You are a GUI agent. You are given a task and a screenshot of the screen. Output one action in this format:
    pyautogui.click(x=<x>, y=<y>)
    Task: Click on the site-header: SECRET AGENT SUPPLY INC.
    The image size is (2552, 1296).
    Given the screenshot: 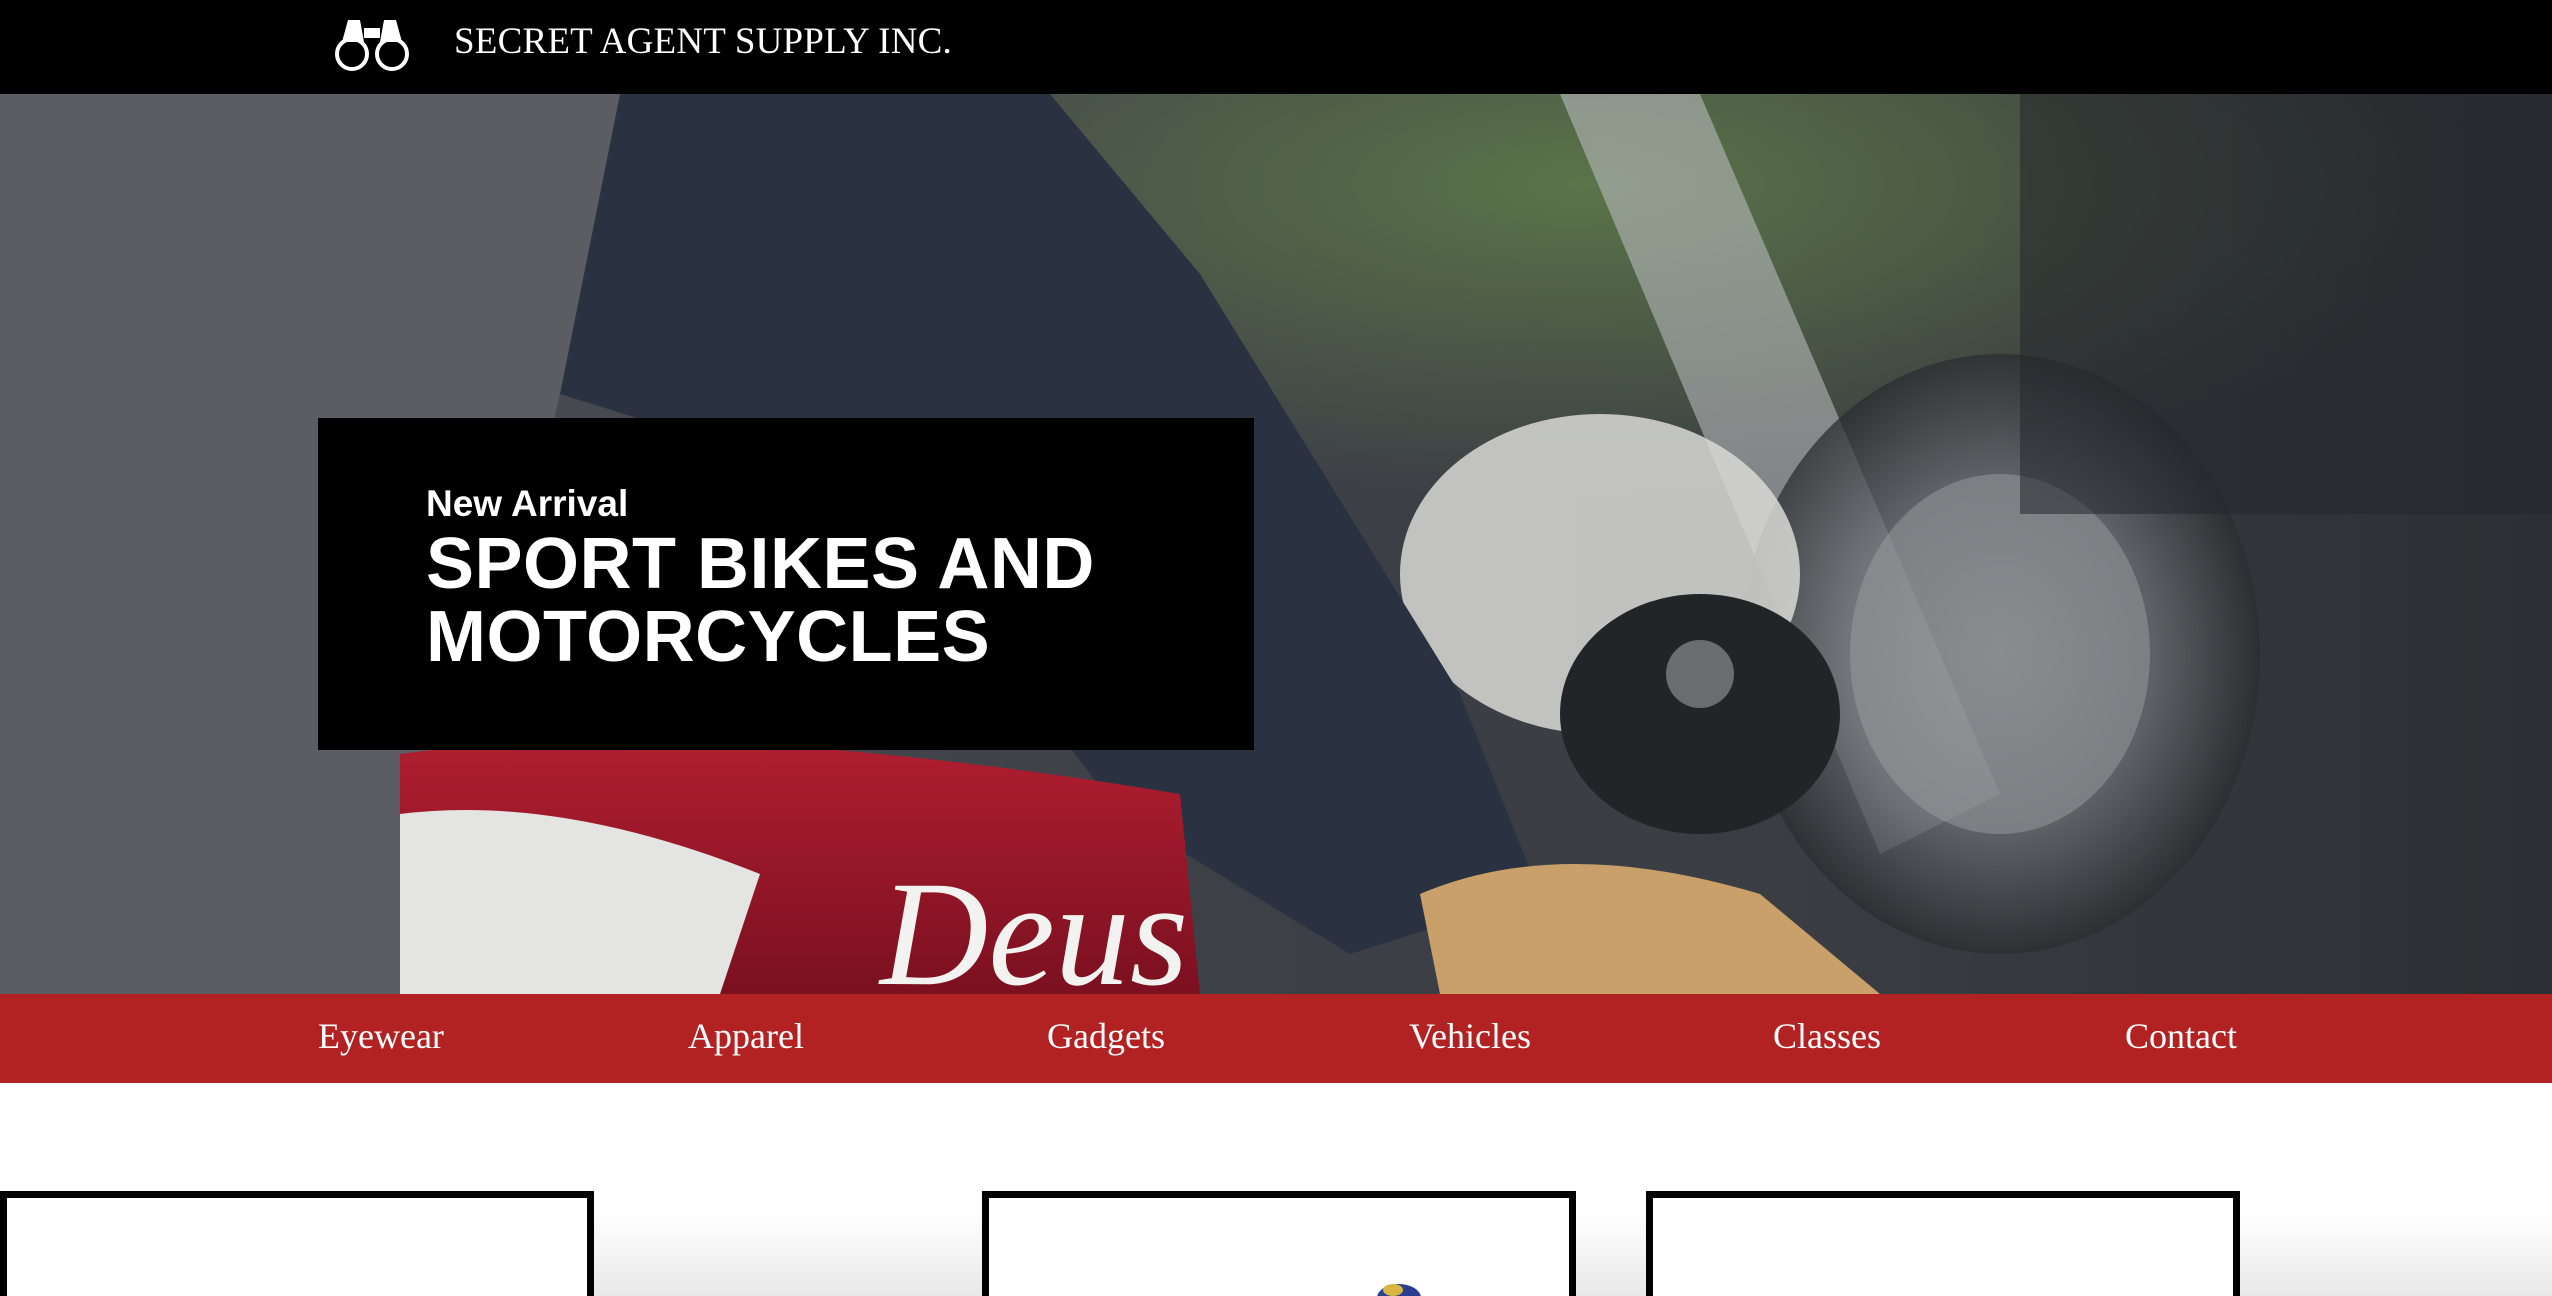 What is the action you would take?
    pyautogui.click(x=1276, y=47)
    